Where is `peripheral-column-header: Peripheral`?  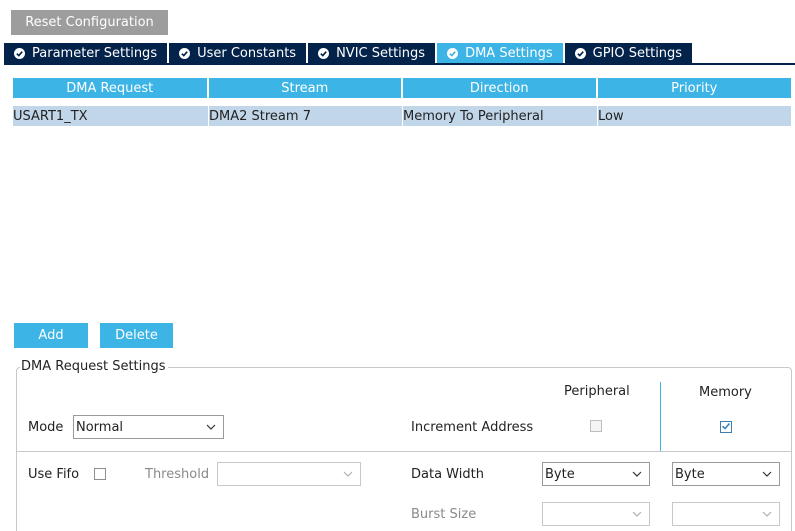
peripheral-column-header: Peripheral is located at coordinates (597, 391).